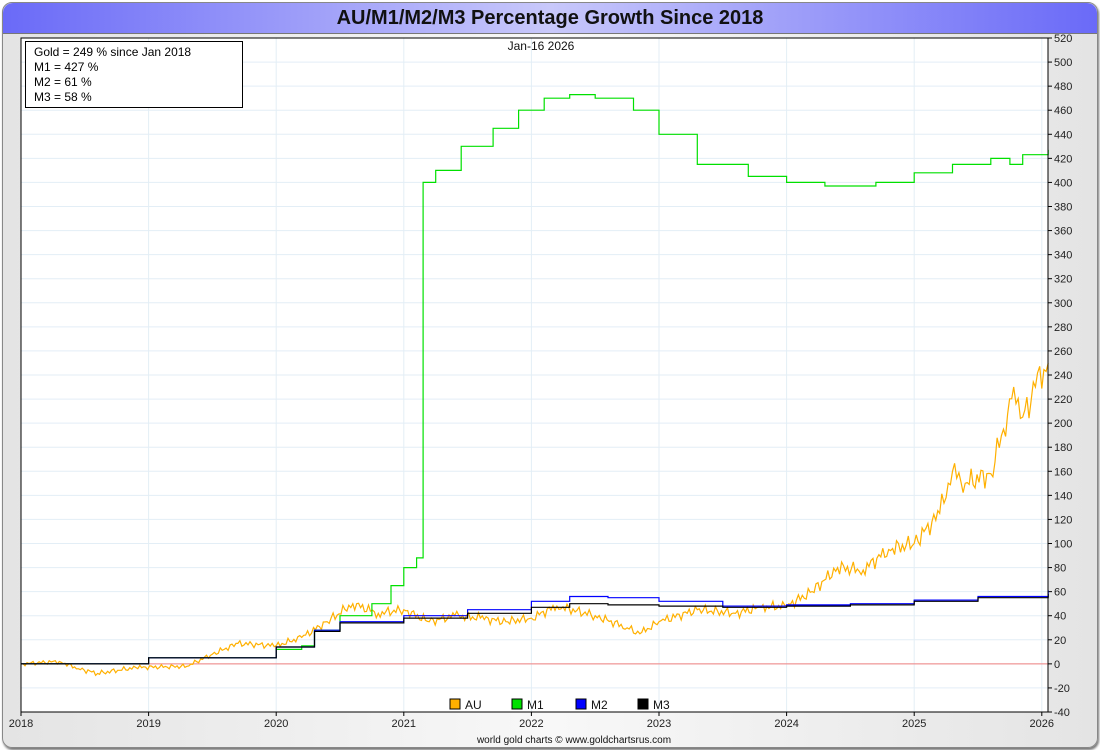 The width and height of the screenshot is (1100, 750). What do you see at coordinates (1062, 713) in the screenshot?
I see `y-tick-label: -40` at bounding box center [1062, 713].